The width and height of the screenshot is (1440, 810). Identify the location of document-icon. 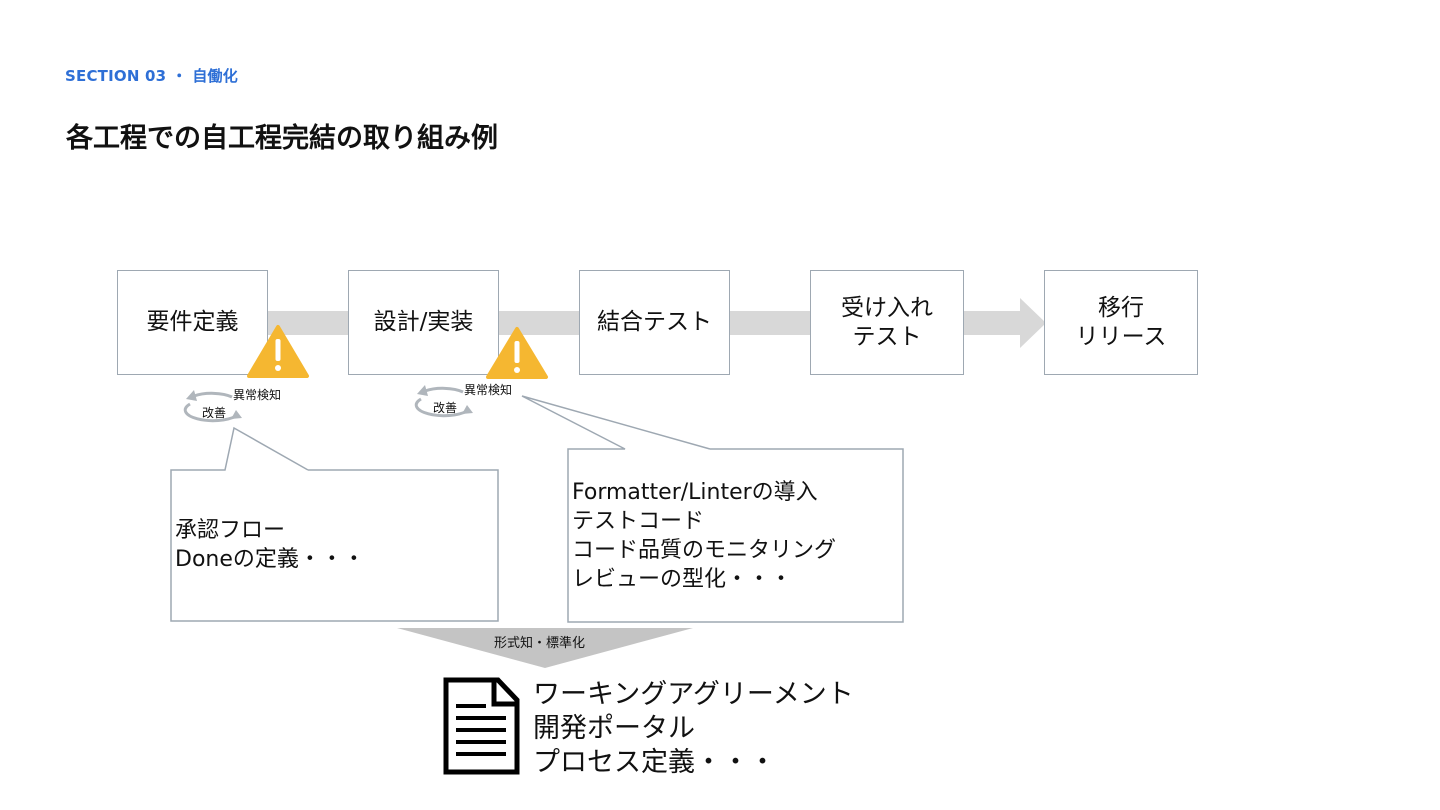
(481, 726).